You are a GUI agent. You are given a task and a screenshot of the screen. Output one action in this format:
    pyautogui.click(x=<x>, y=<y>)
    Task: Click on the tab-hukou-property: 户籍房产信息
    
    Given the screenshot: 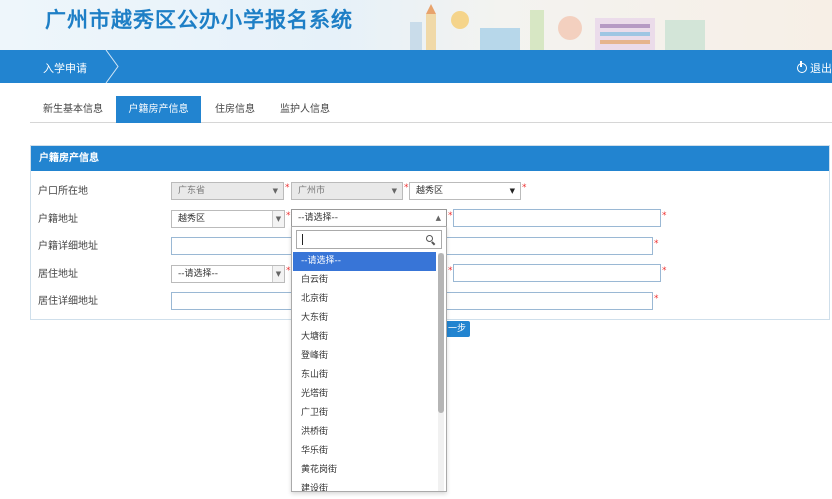 What is the action you would take?
    pyautogui.click(x=158, y=109)
    